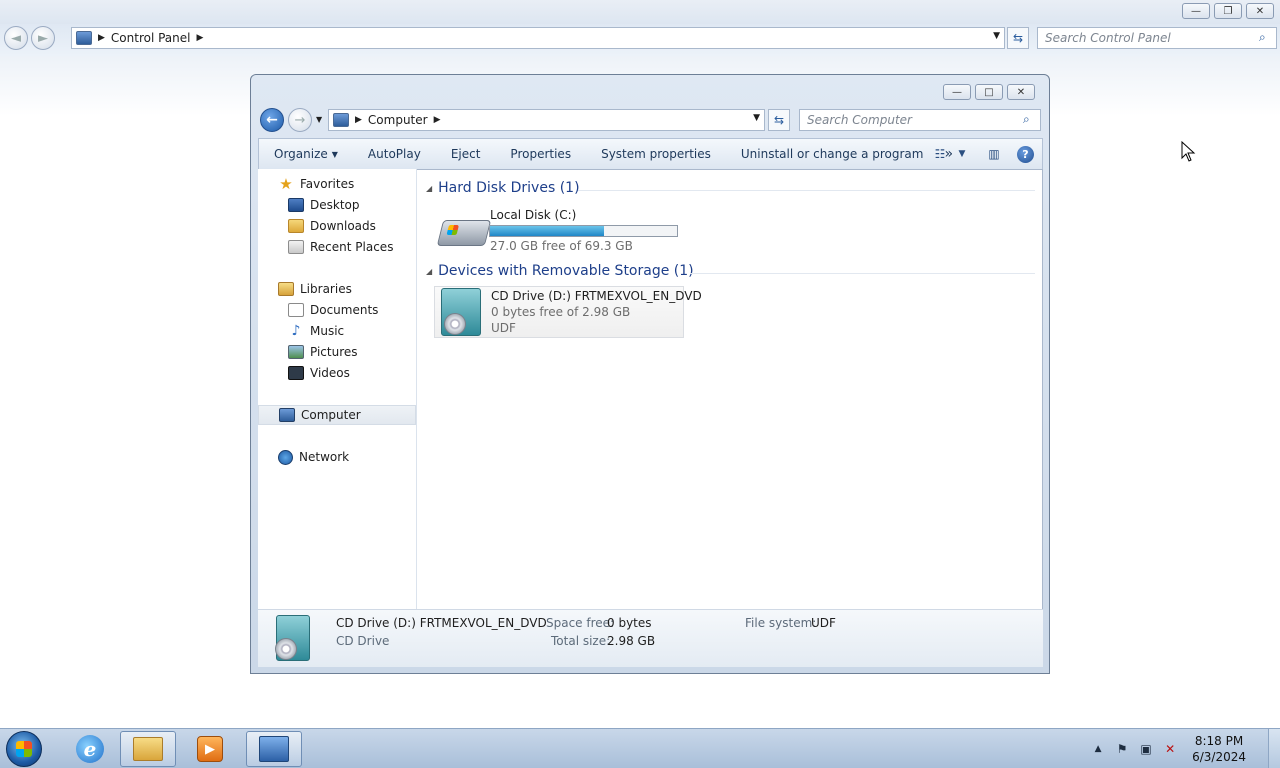 The width and height of the screenshot is (1280, 768). What do you see at coordinates (1157, 38) in the screenshot?
I see `search-input: Search Control Panel ⌕` at bounding box center [1157, 38].